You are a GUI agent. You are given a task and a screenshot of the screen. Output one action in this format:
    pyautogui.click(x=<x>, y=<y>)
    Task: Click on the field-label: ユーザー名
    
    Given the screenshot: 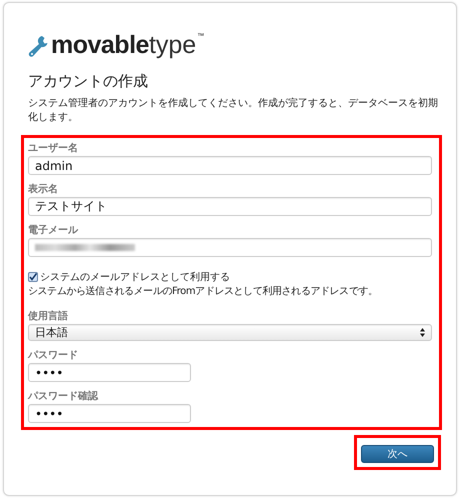 What is the action you would take?
    pyautogui.click(x=53, y=149)
    